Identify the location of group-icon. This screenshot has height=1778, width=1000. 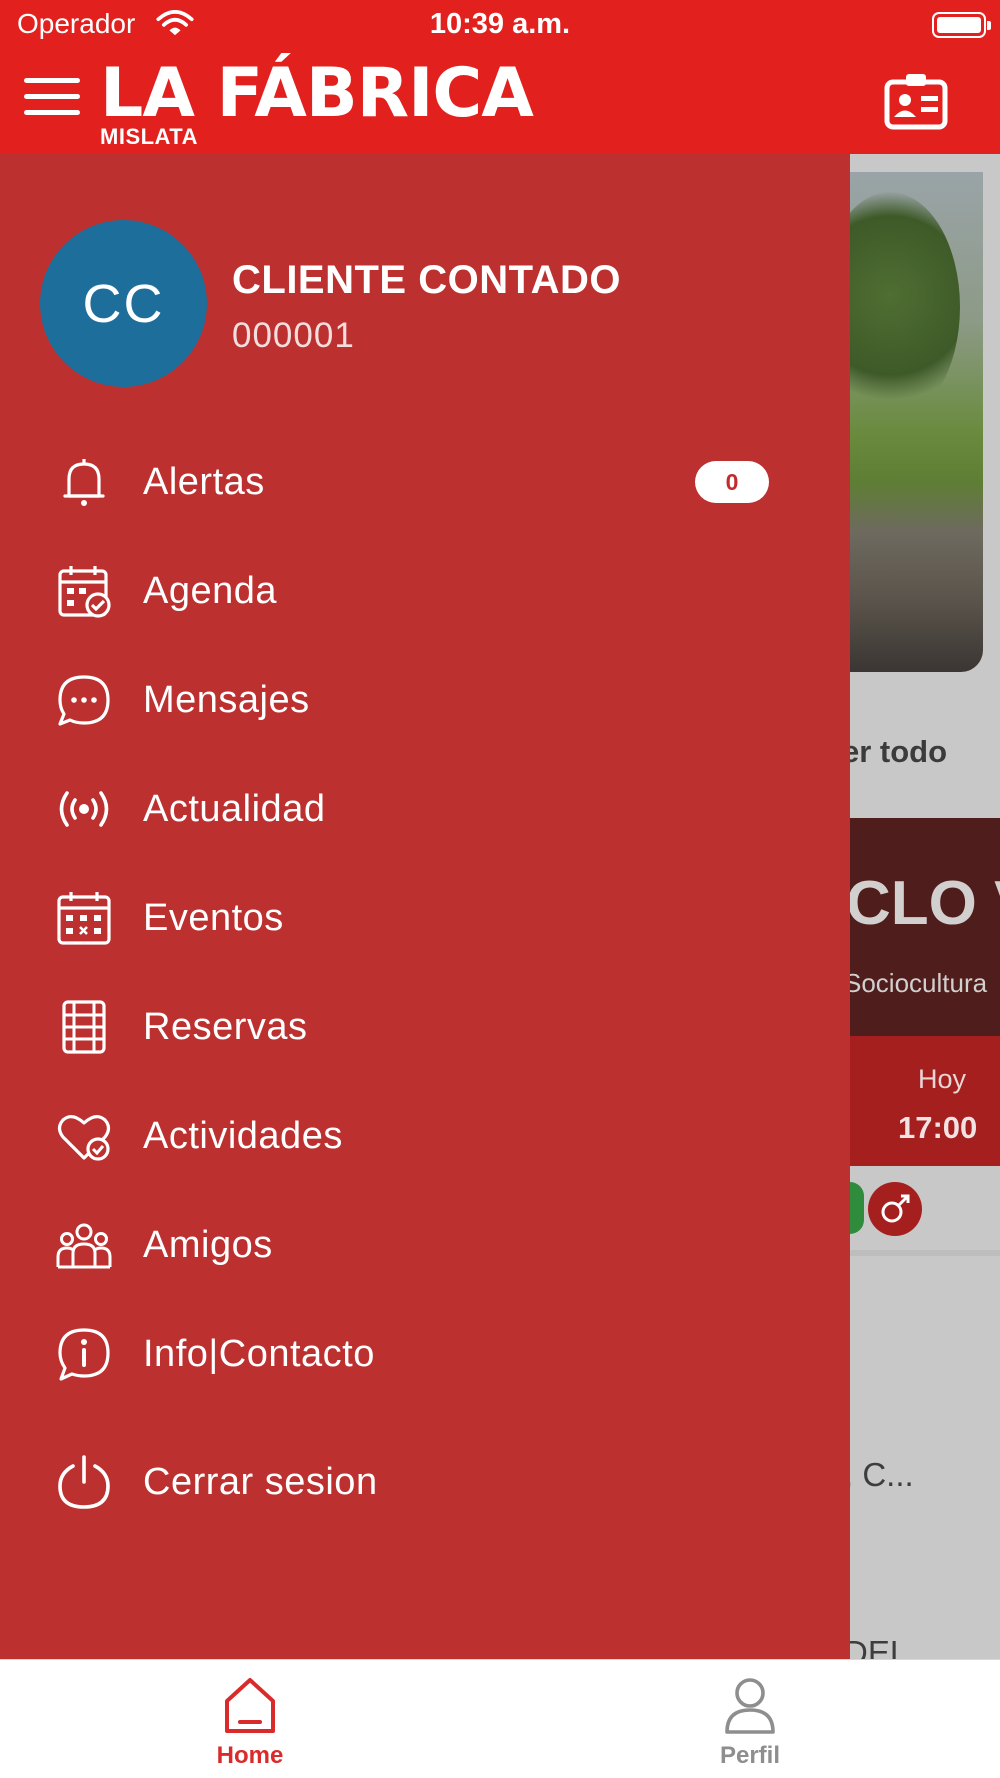
(84, 1245).